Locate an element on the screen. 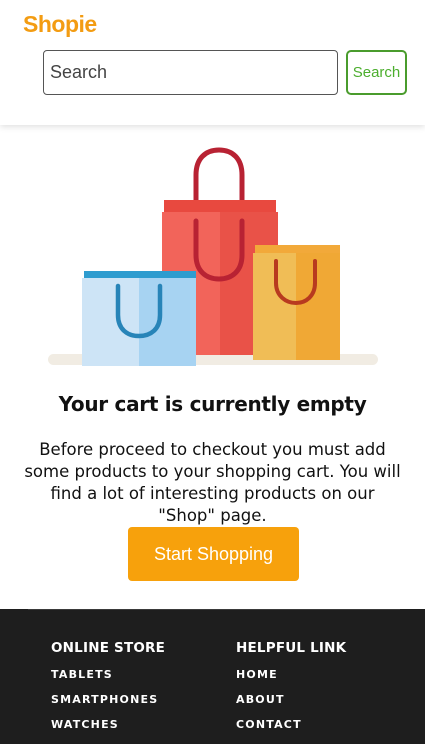 This screenshot has width=425, height=744. blue-bag is located at coordinates (139, 318).